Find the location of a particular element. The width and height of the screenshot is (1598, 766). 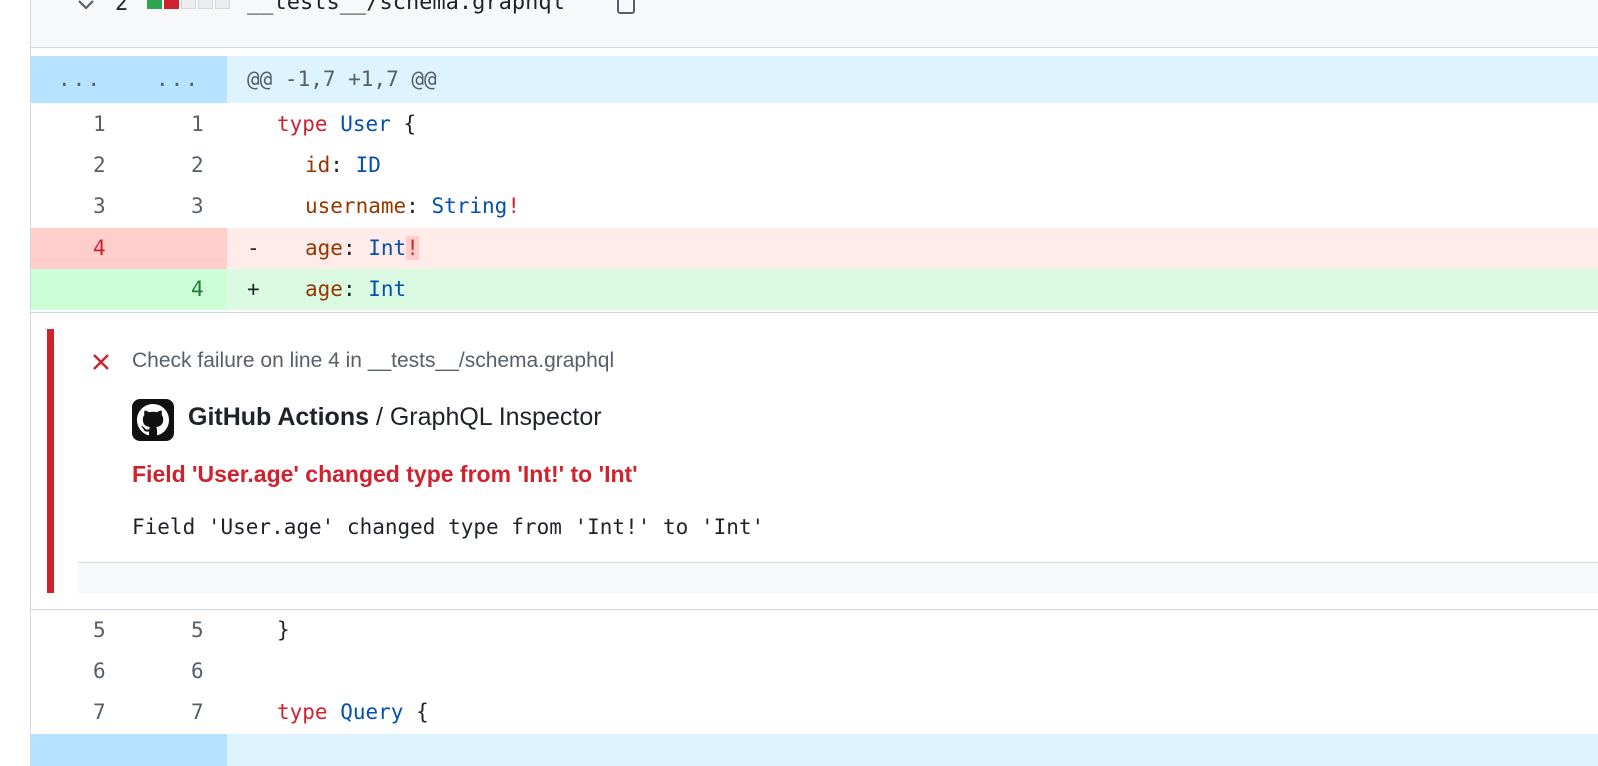

new-line-number: 5 is located at coordinates (178, 630).